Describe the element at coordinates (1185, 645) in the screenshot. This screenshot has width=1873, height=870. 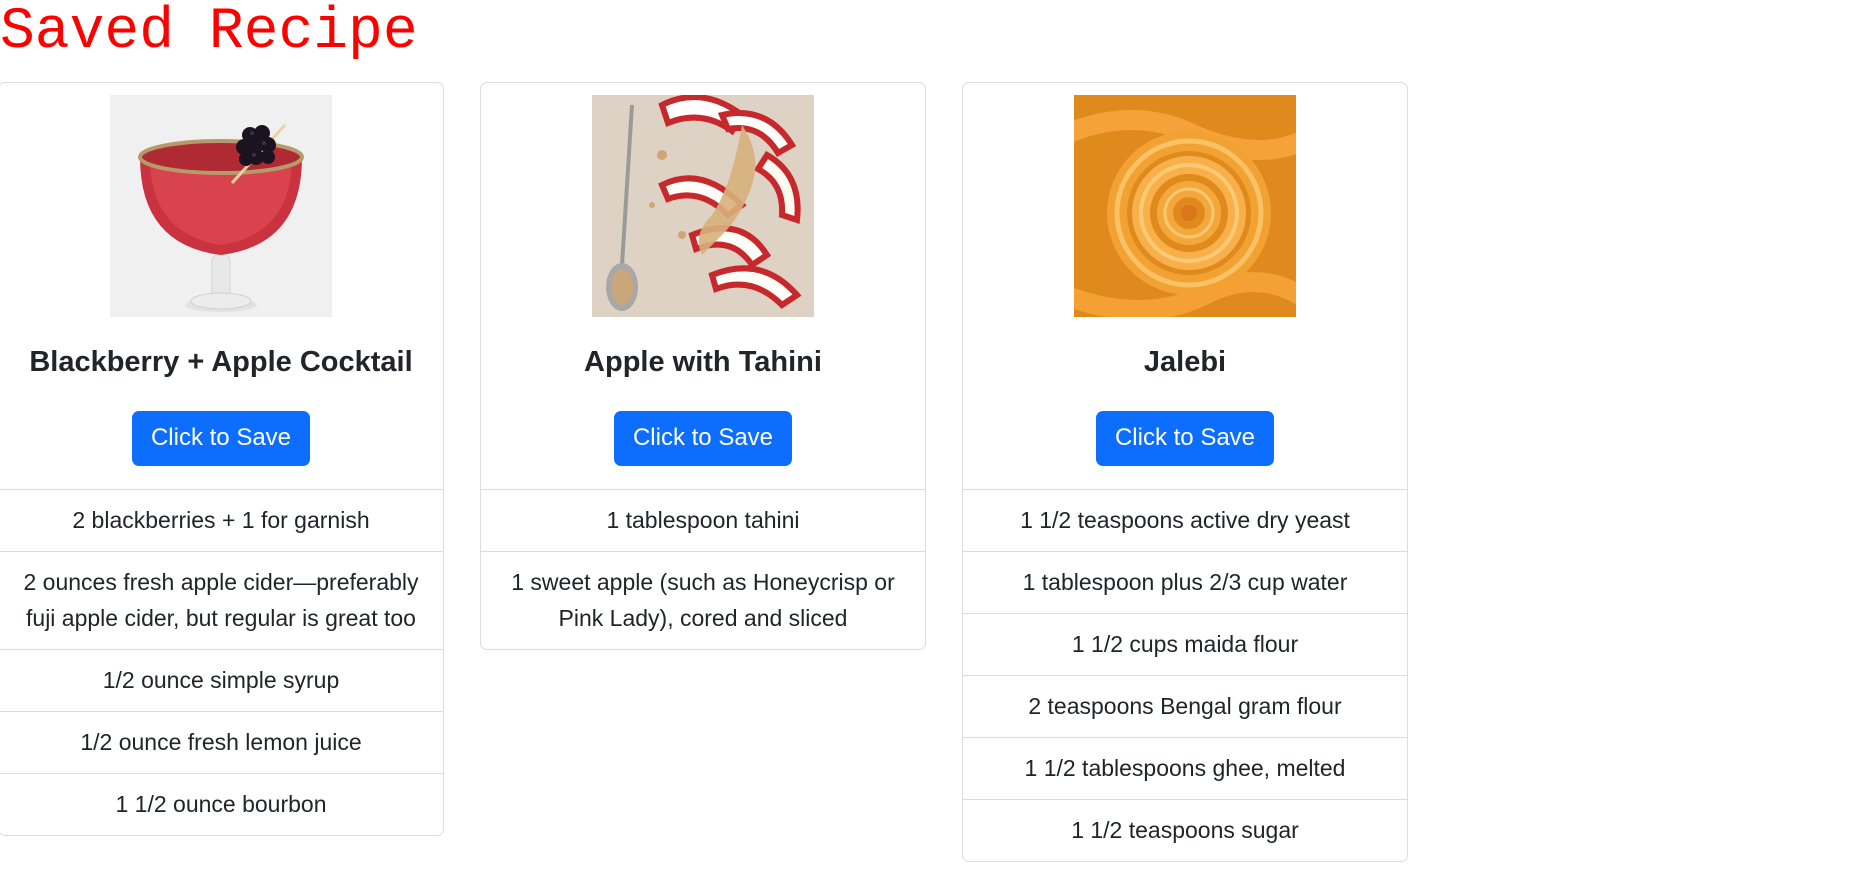
I see `ingredient-item: 1 1/2 cups maida flour` at that location.